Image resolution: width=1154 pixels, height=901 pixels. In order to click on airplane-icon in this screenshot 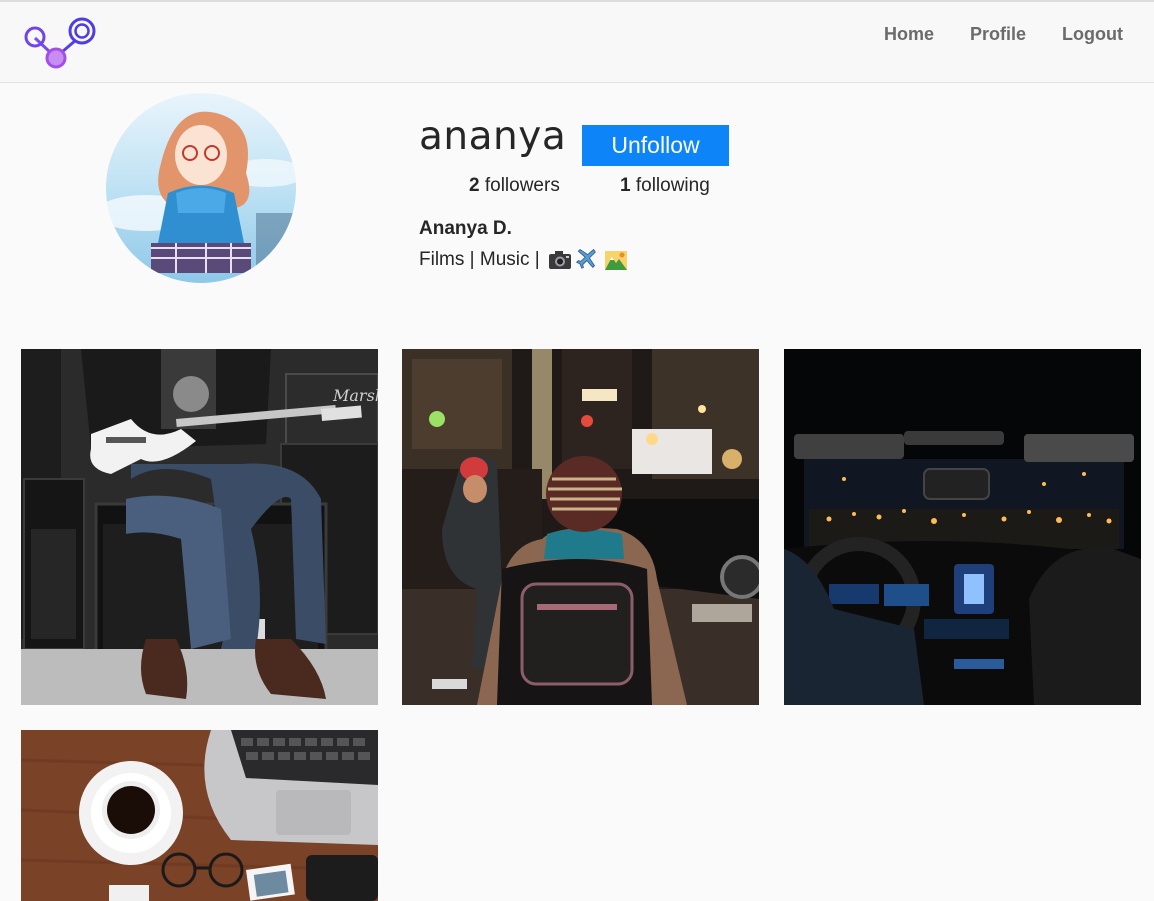, I will do `click(587, 260)`.